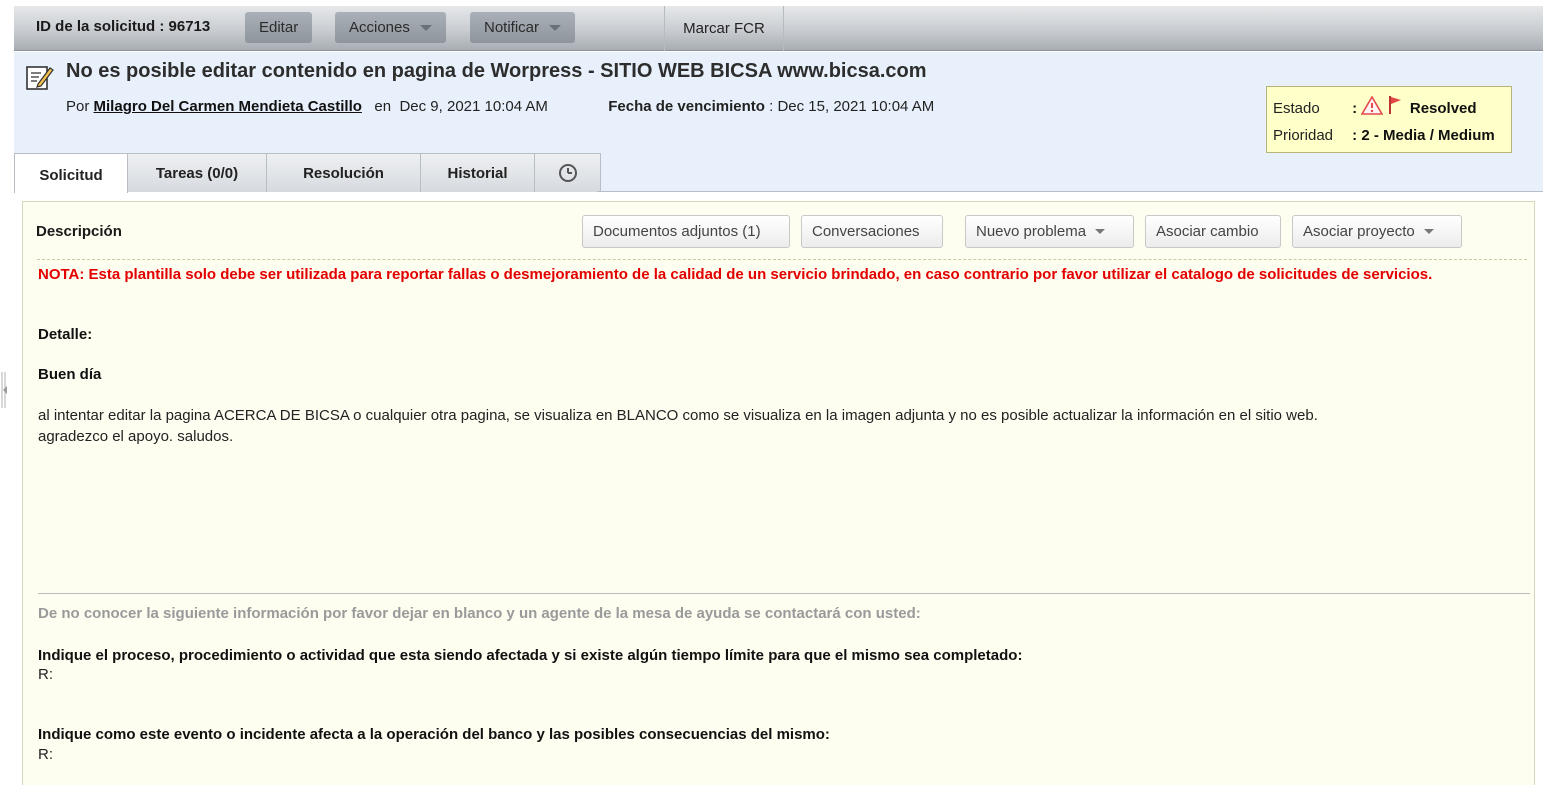 The width and height of the screenshot is (1543, 785). I want to click on tab-time, so click(567, 172).